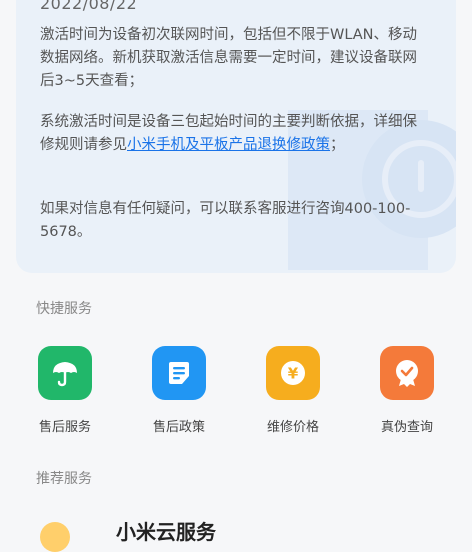  What do you see at coordinates (166, 530) in the screenshot?
I see `cloud-service-item: 小米云服务` at bounding box center [166, 530].